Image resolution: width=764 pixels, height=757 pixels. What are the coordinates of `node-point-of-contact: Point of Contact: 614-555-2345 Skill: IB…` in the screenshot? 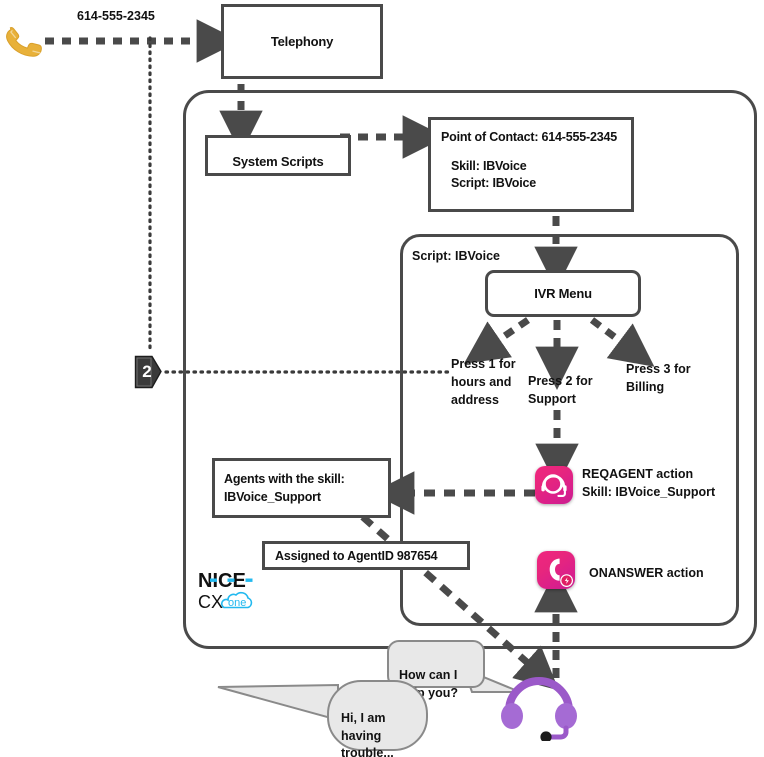 It's located at (531, 164).